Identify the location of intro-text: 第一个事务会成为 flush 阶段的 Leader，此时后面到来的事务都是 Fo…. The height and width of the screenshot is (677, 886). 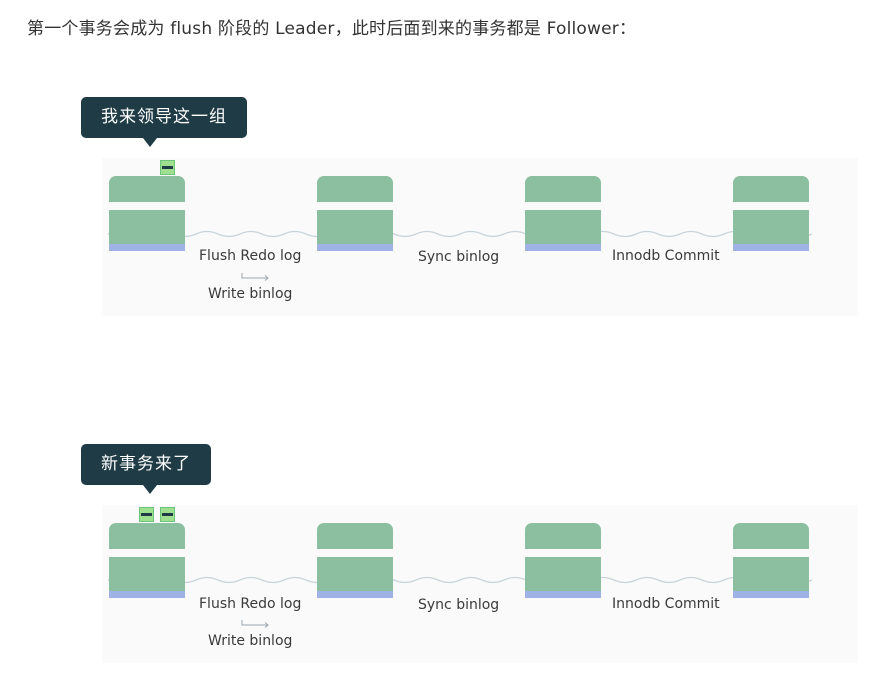
(332, 29).